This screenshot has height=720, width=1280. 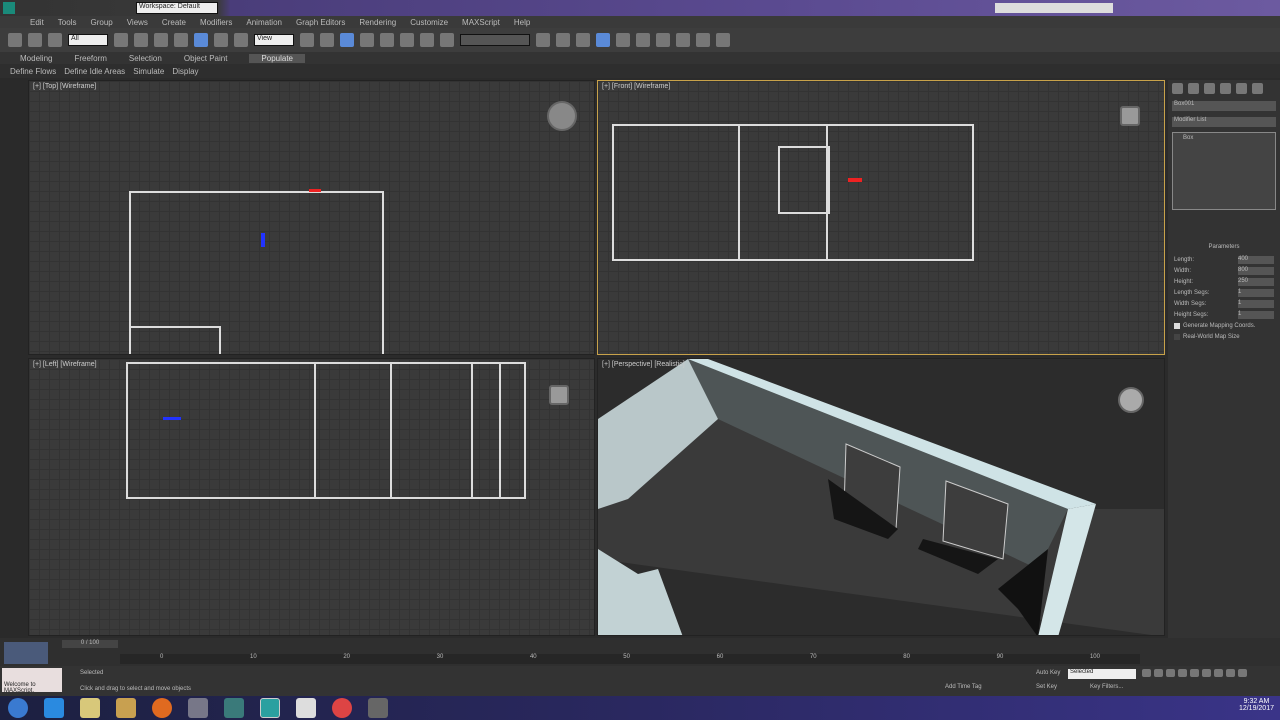 I want to click on go-to-end-icon, so click(x=1194, y=673).